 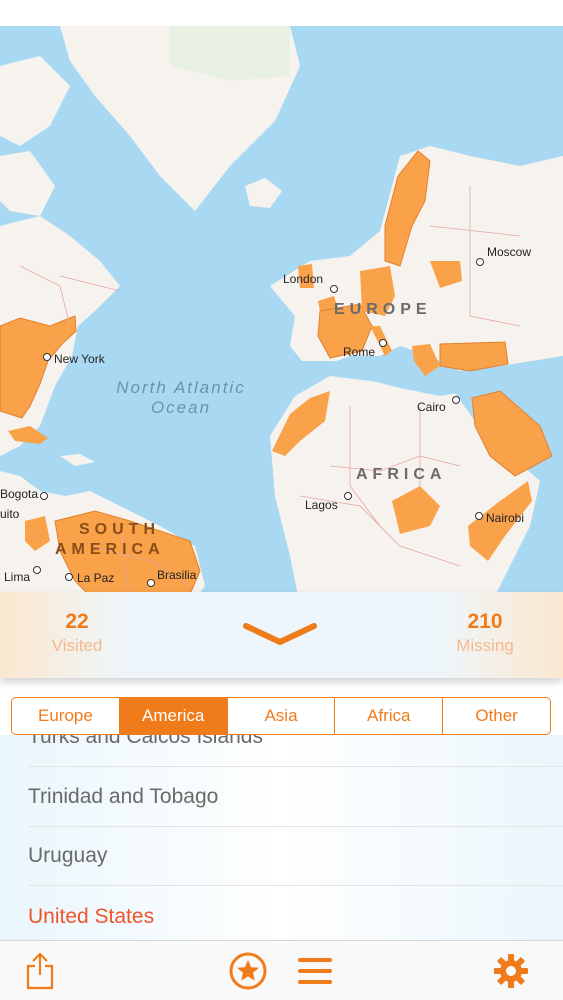 I want to click on map-label-quito: uito, so click(x=10, y=514).